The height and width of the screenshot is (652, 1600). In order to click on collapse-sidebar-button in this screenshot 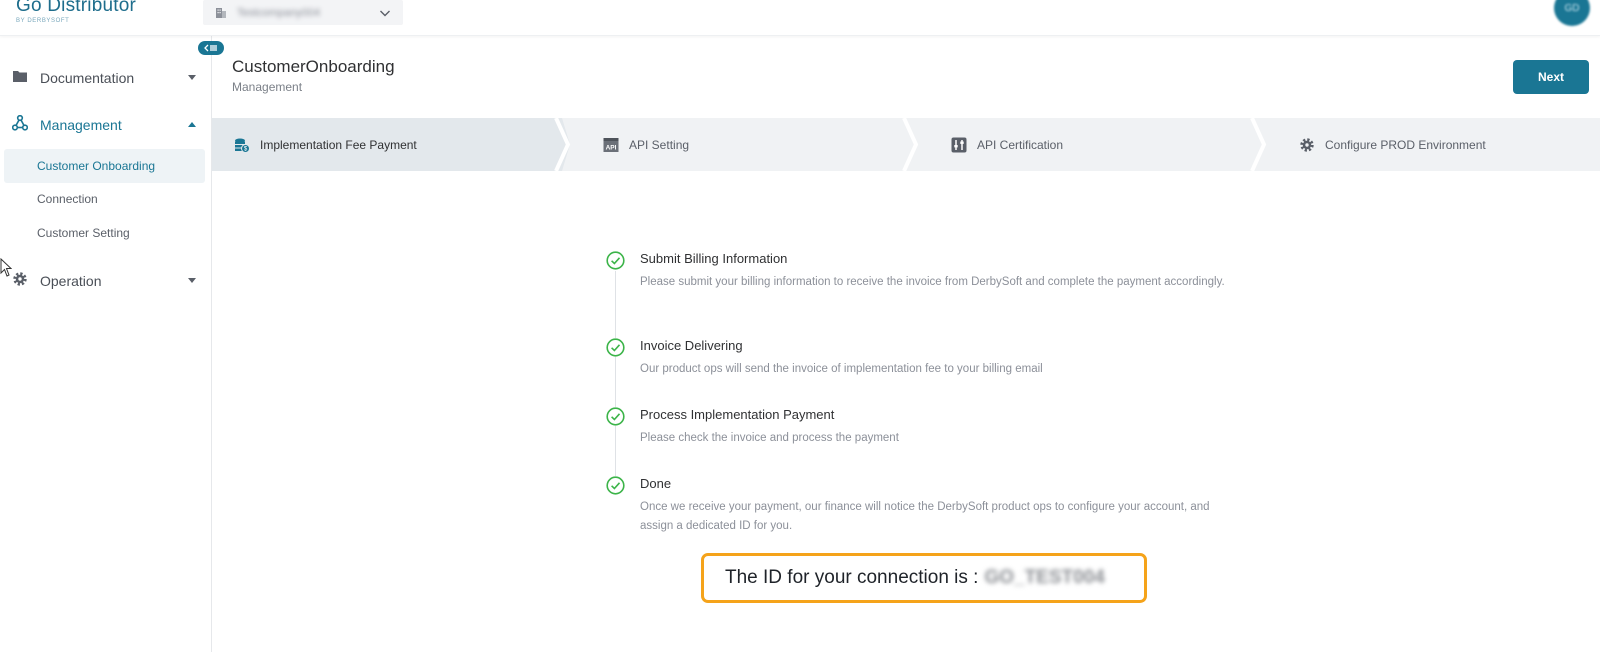, I will do `click(211, 48)`.